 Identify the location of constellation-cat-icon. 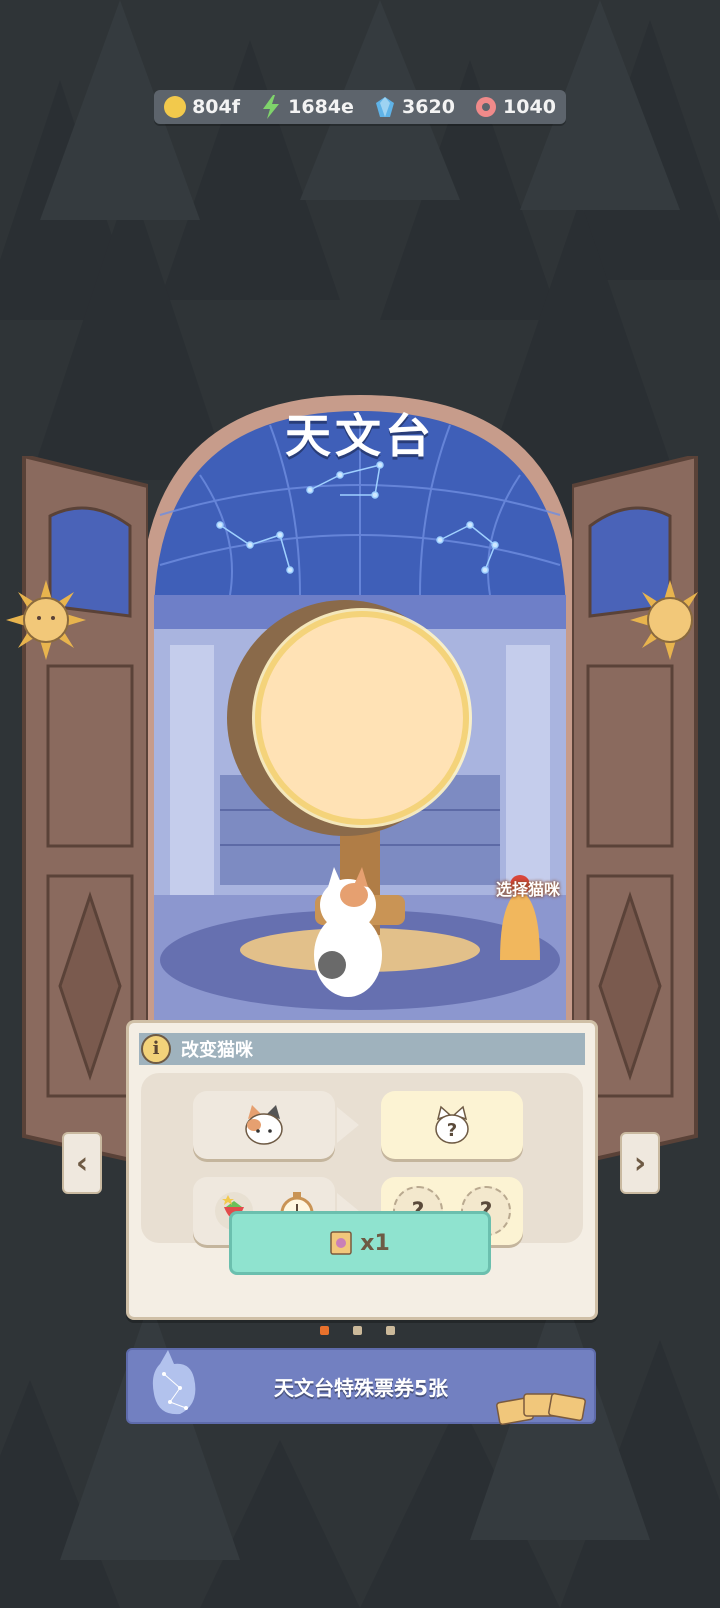
(174, 1382).